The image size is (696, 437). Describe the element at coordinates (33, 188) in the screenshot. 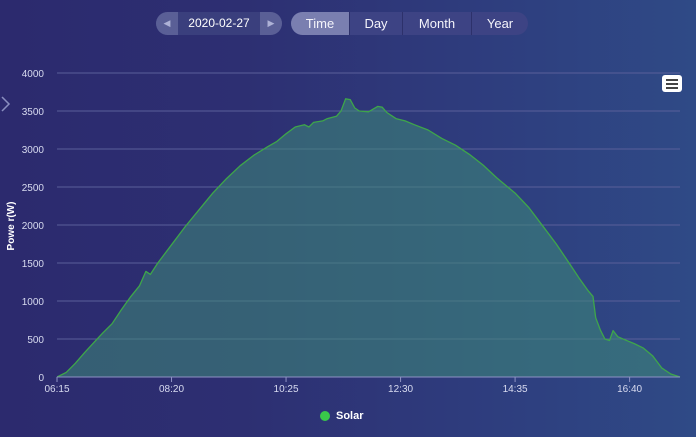

I see `y-tick-label: 2500` at that location.